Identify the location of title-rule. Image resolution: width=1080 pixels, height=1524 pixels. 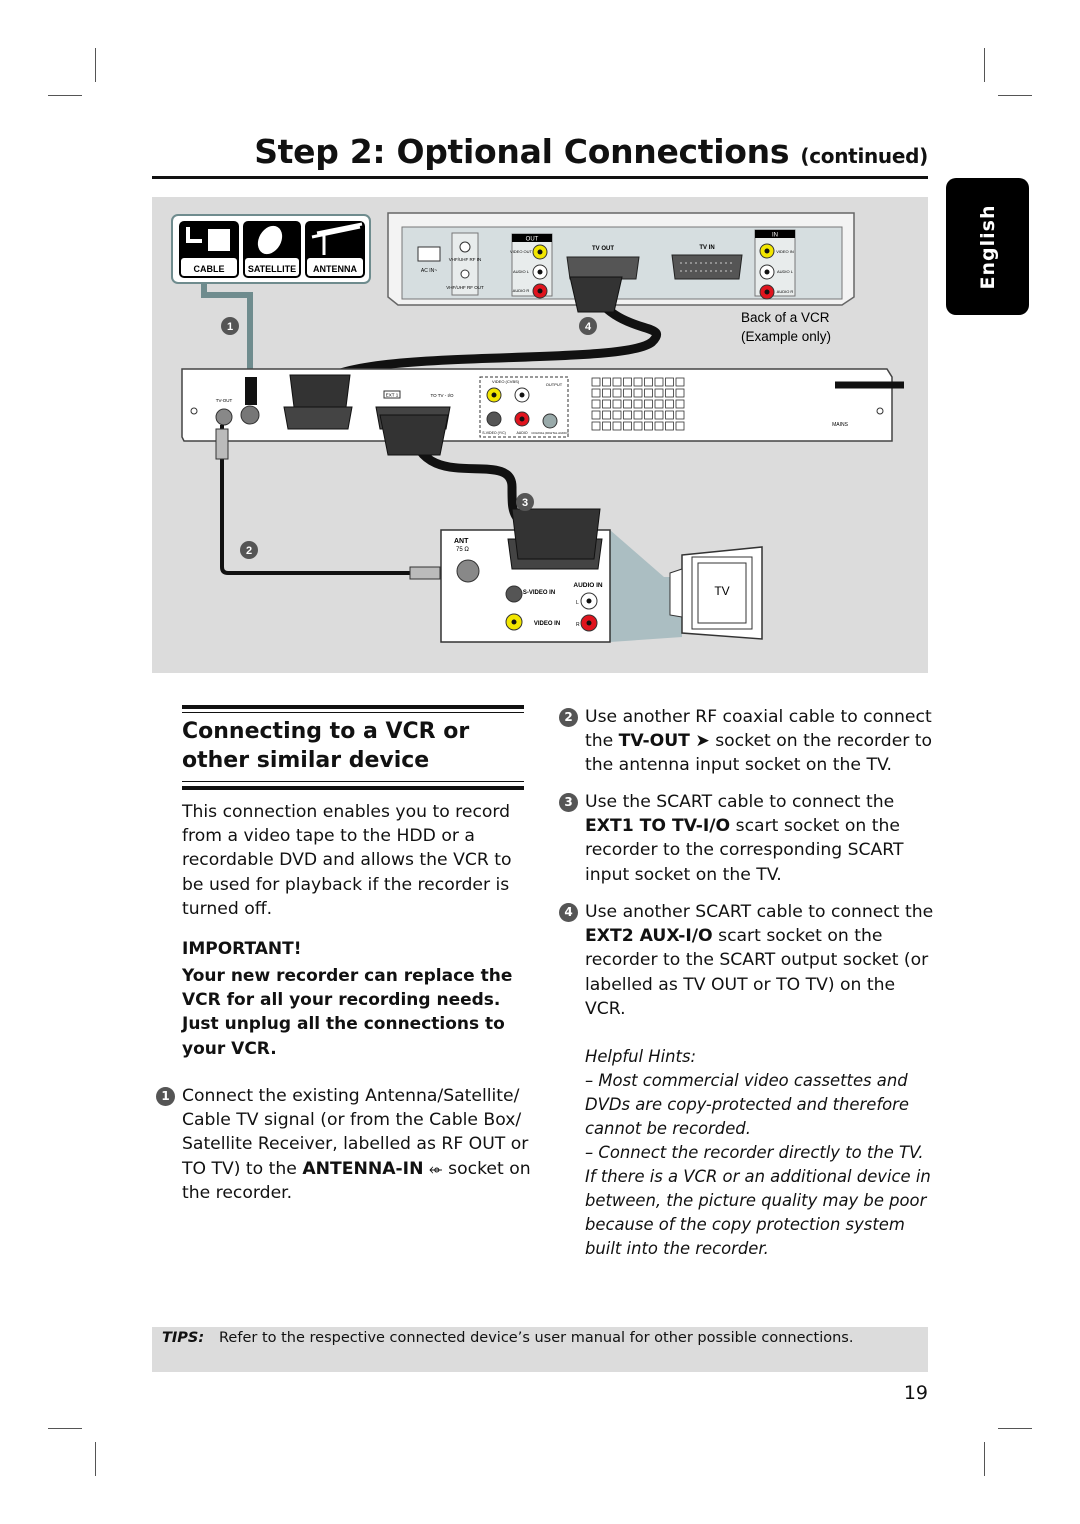
(540, 177).